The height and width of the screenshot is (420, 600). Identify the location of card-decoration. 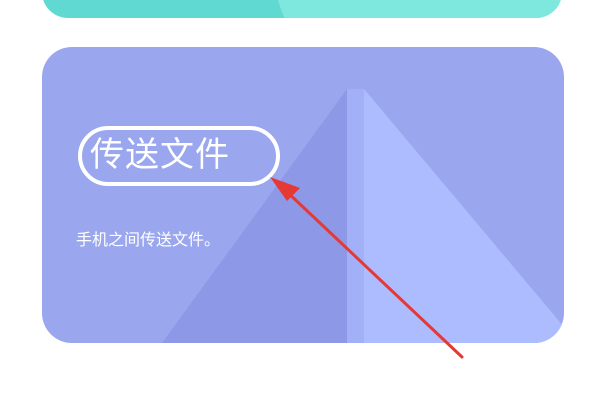
(417, 9).